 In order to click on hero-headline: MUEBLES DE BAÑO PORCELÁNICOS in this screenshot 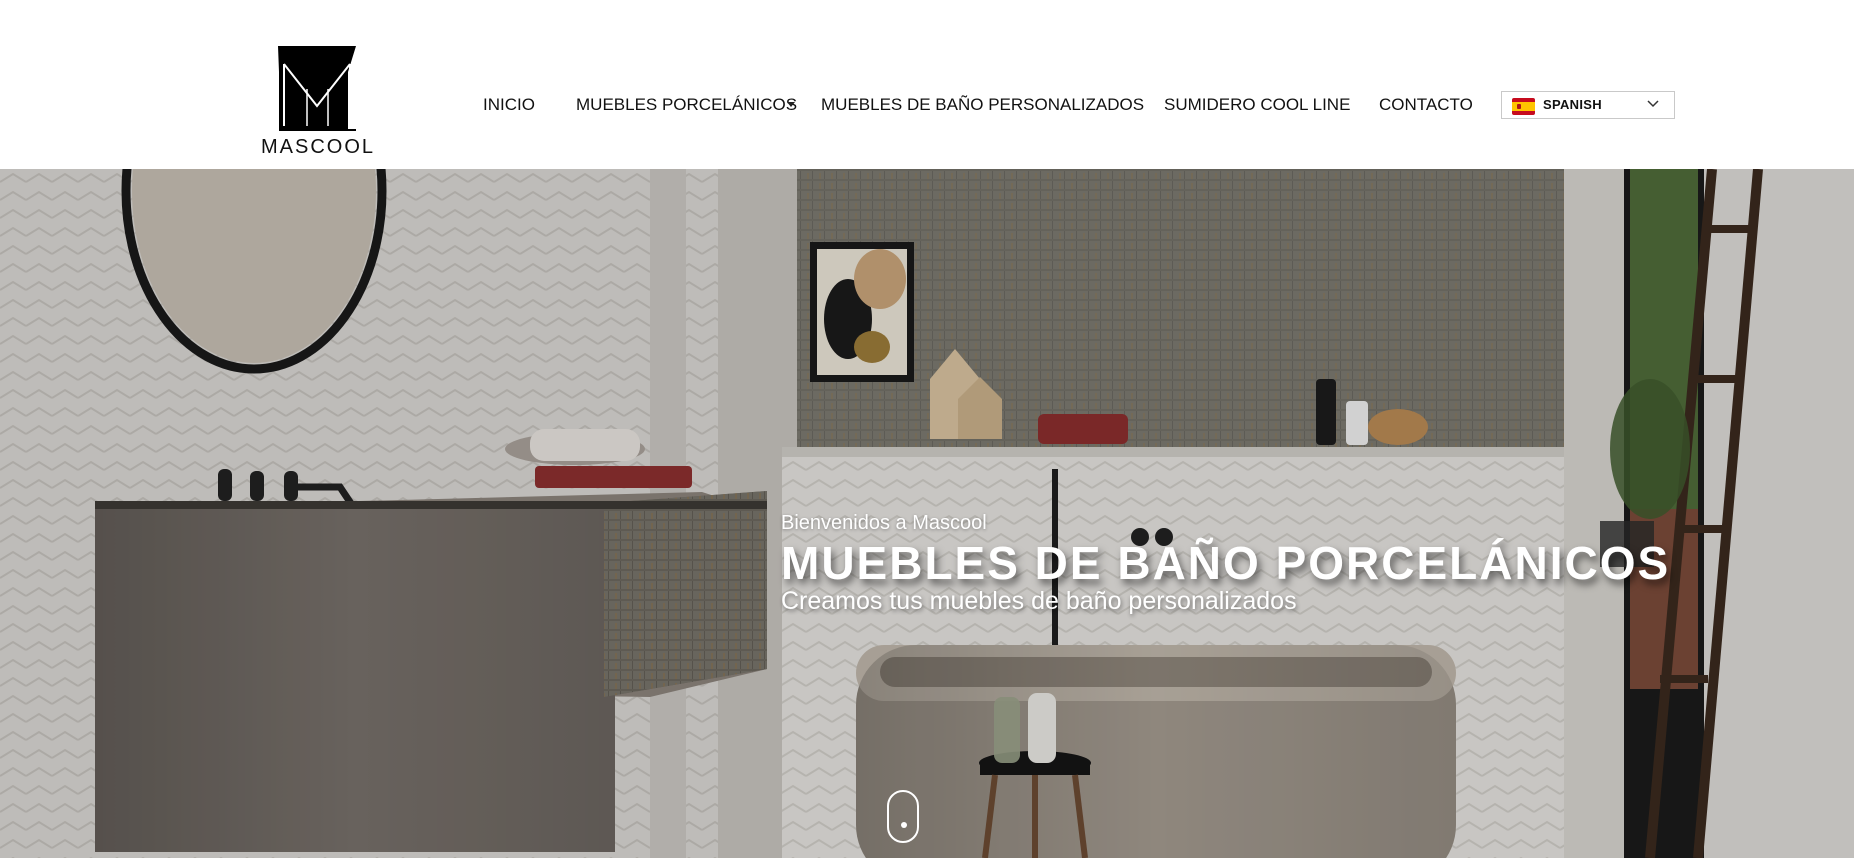, I will do `click(1226, 563)`.